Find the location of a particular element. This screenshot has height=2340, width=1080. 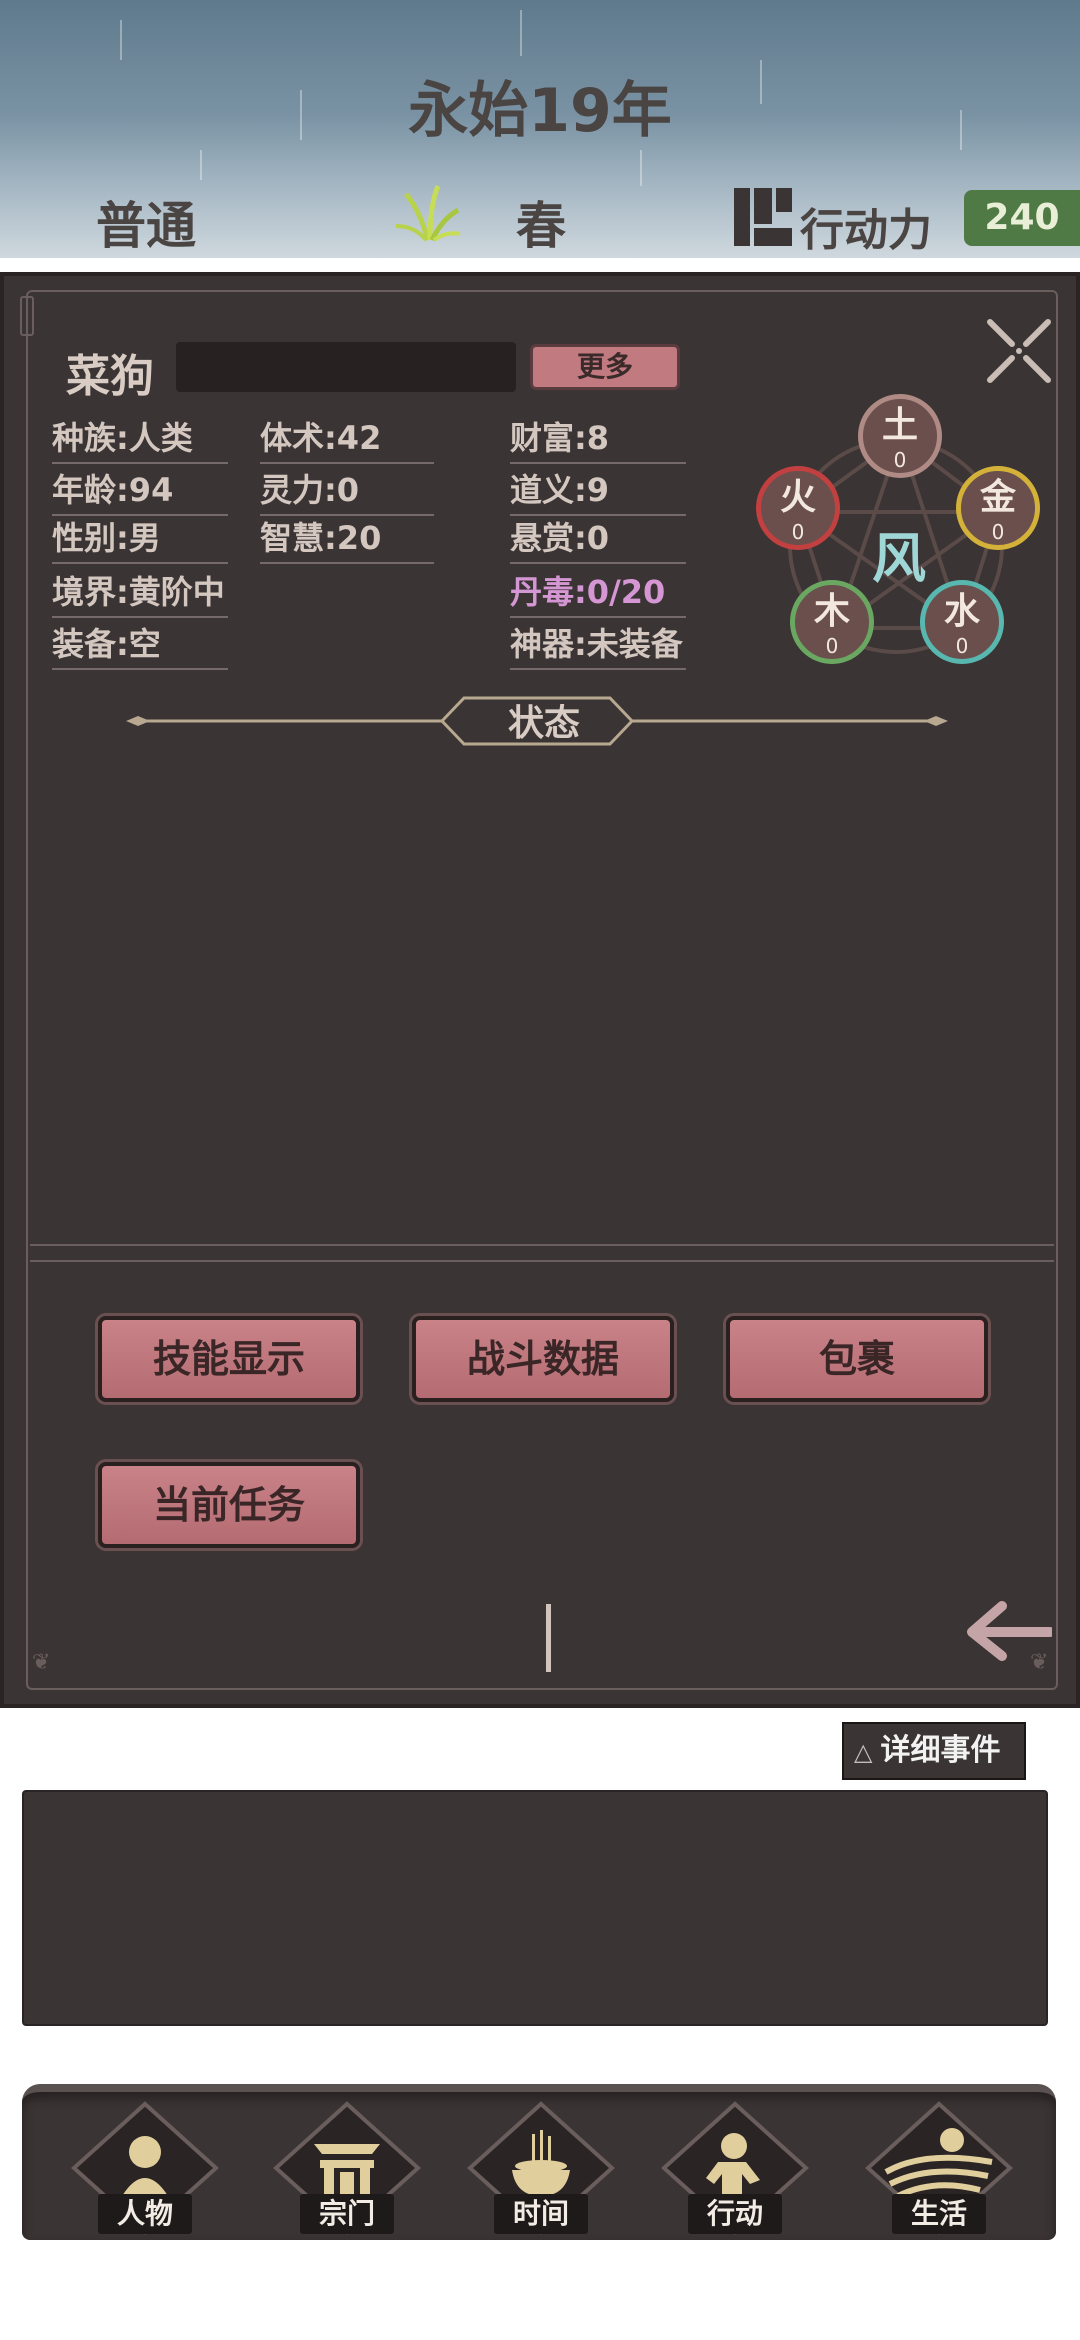

bottom-nav: 人物 宗门 时间 行动 生活 is located at coordinates (539, 2162).